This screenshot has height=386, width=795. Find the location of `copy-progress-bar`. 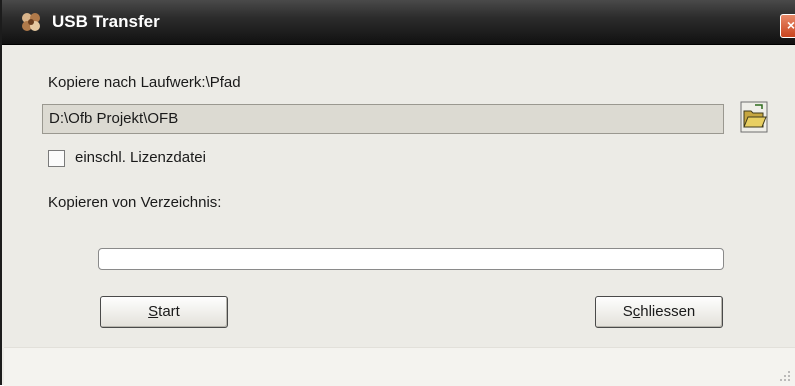

copy-progress-bar is located at coordinates (411, 259).